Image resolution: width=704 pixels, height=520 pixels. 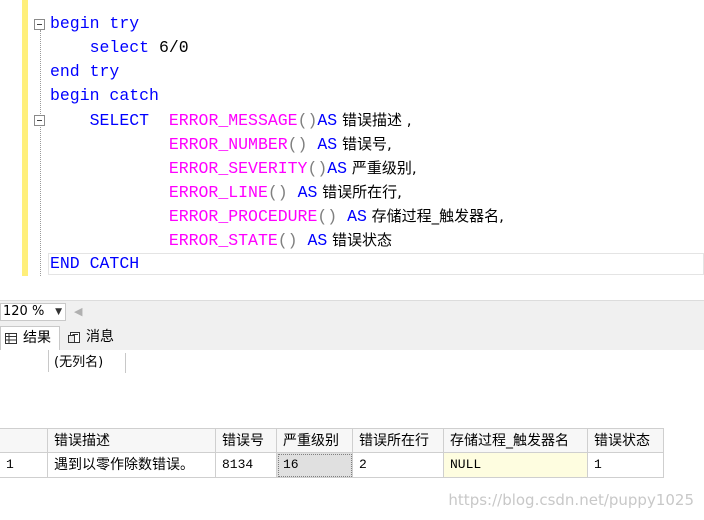 What do you see at coordinates (132, 465) in the screenshot?
I see `table-cell: 遇到以零作除数错误。` at bounding box center [132, 465].